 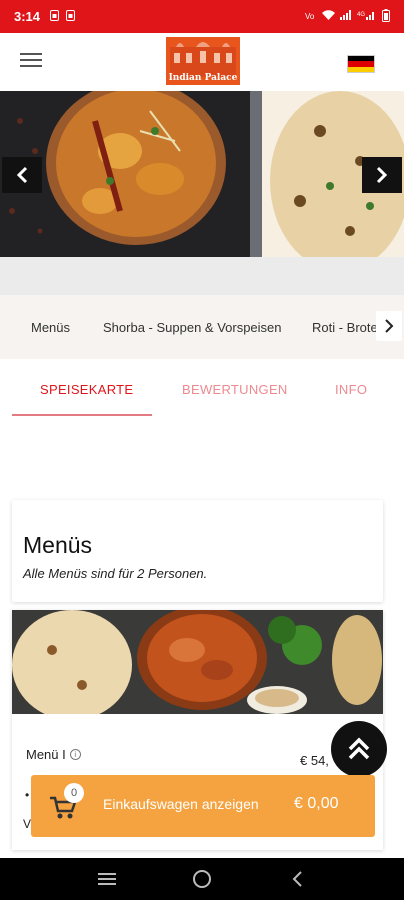 I want to click on category-item-menus: Menüs, so click(x=50, y=327).